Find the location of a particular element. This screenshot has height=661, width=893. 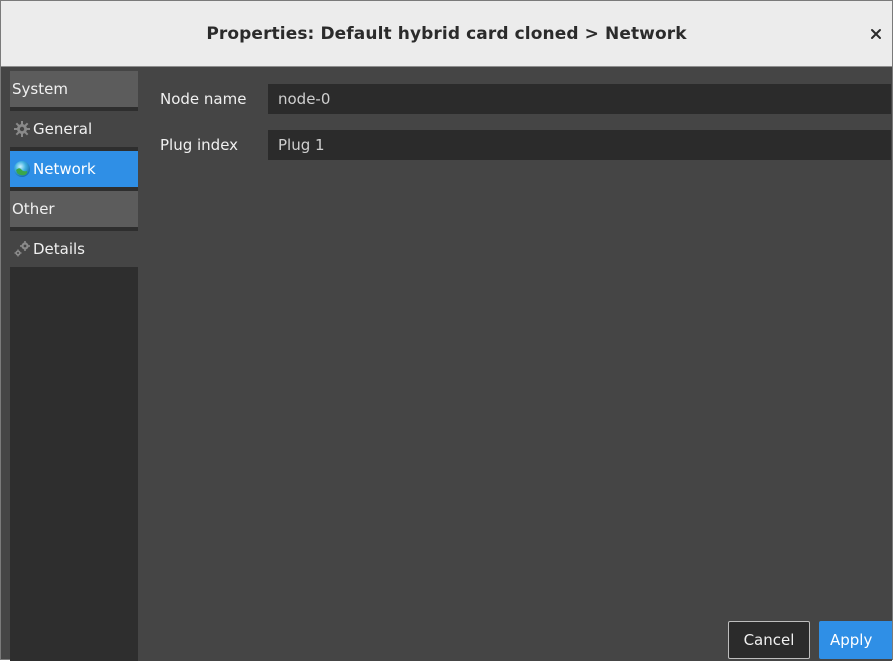

category-sidebar: System General Network Other Details is located at coordinates (74, 366).